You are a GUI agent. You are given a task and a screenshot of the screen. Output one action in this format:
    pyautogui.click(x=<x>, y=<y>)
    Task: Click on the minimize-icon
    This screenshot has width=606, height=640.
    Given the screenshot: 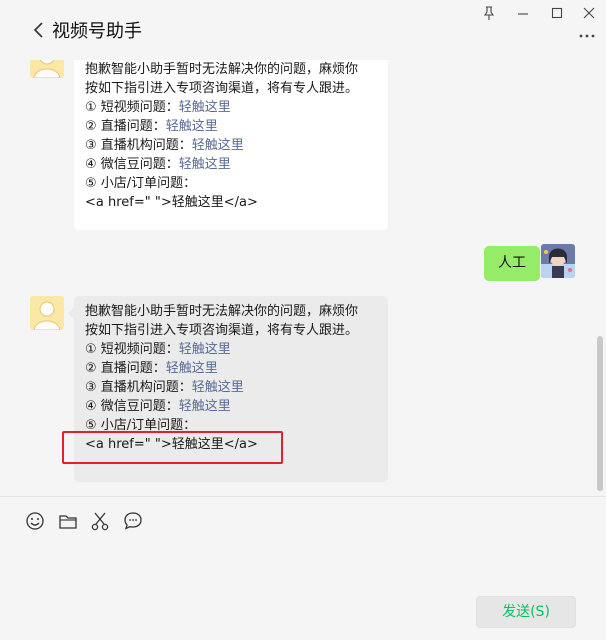 What is the action you would take?
    pyautogui.click(x=523, y=13)
    